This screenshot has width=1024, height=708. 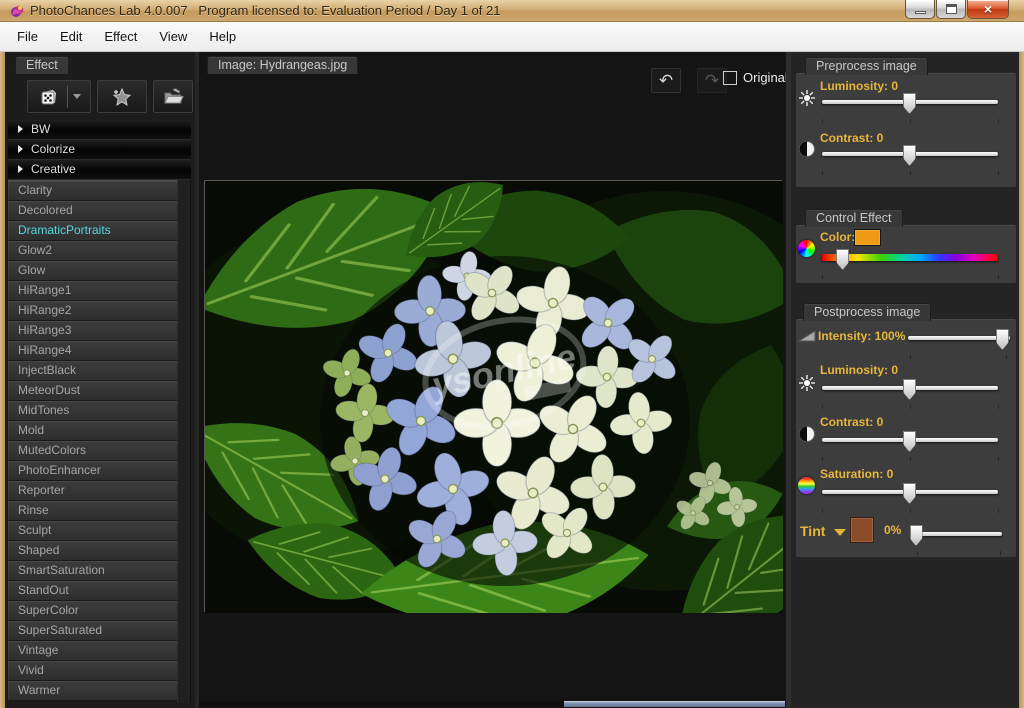 What do you see at coordinates (92, 391) in the screenshot?
I see `effect-item: MeteorDust` at bounding box center [92, 391].